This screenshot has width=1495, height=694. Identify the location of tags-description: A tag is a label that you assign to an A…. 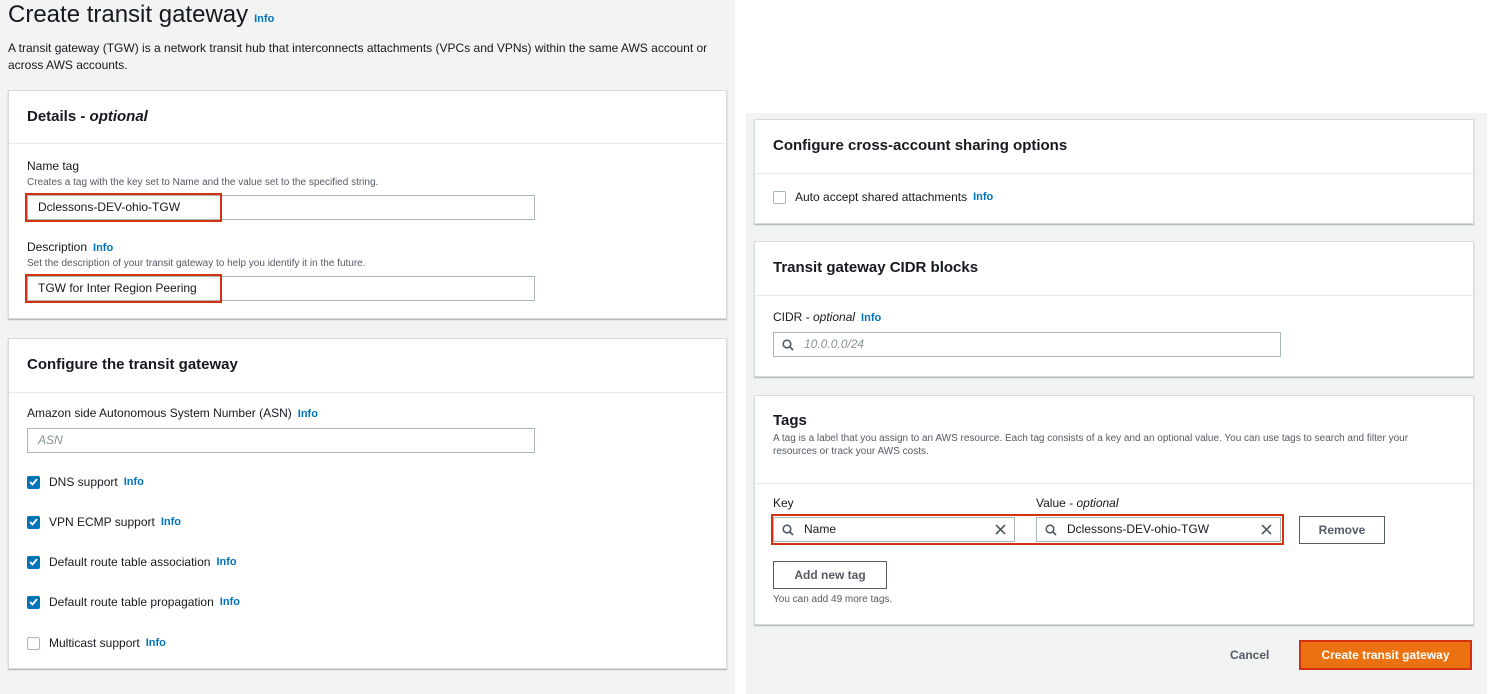
(1091, 445).